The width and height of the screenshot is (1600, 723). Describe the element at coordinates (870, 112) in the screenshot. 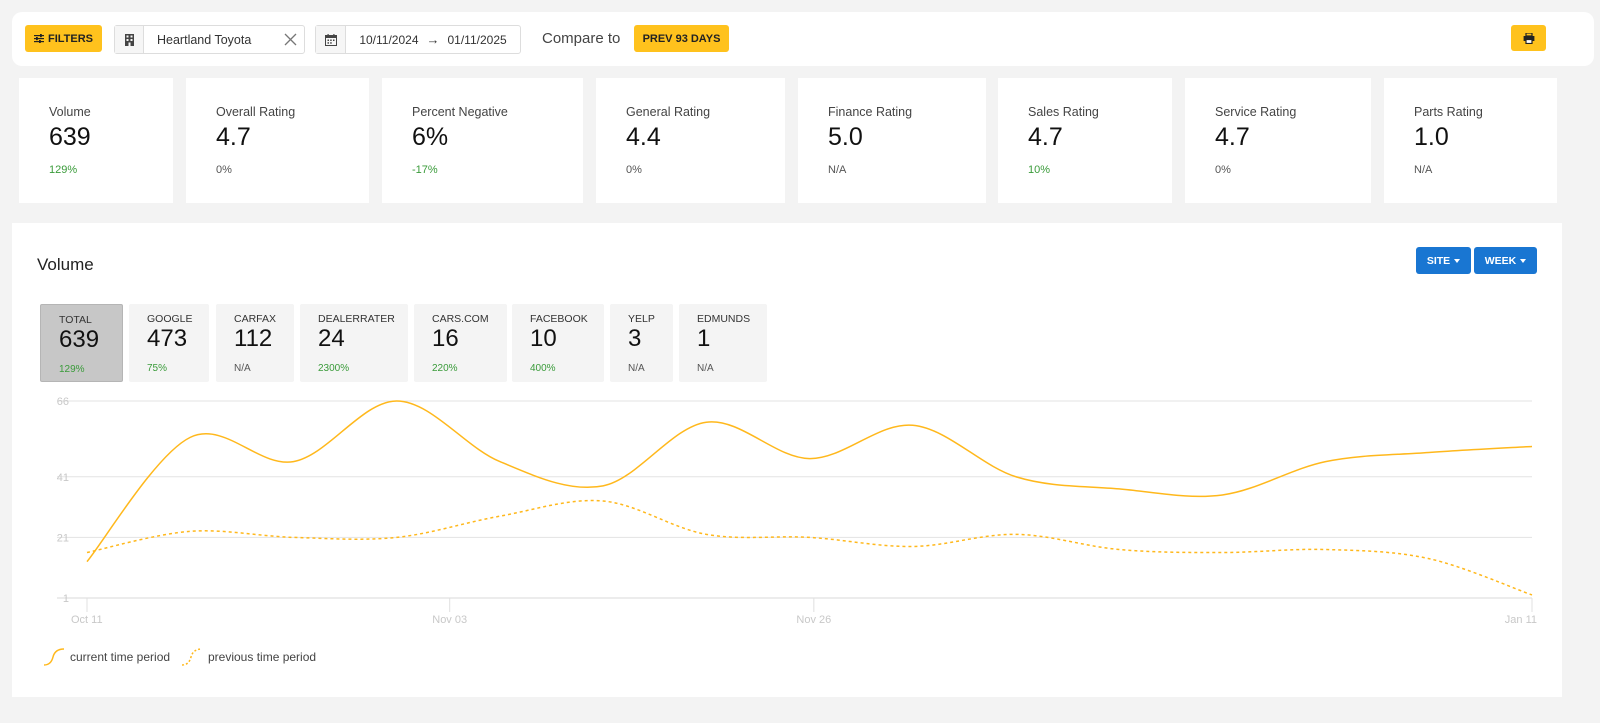

I see `stat-label: Finance Rating` at that location.